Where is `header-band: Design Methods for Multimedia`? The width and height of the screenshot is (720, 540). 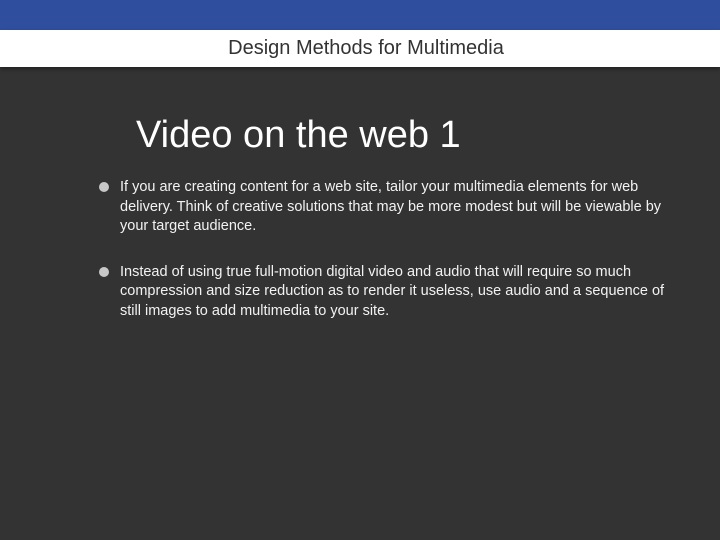
header-band: Design Methods for Multimedia is located at coordinates (360, 48).